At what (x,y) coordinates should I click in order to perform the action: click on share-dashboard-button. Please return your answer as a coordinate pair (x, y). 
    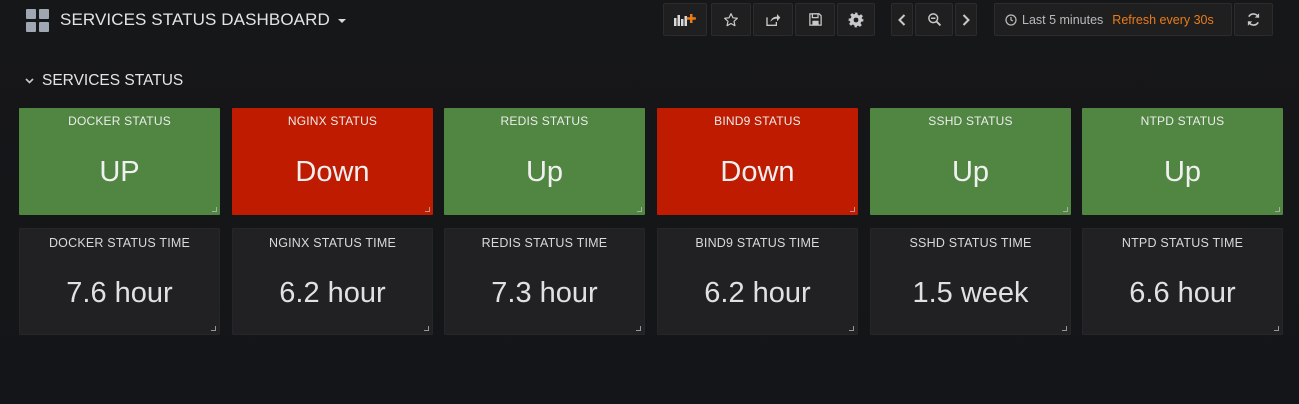
    Looking at the image, I should click on (773, 19).